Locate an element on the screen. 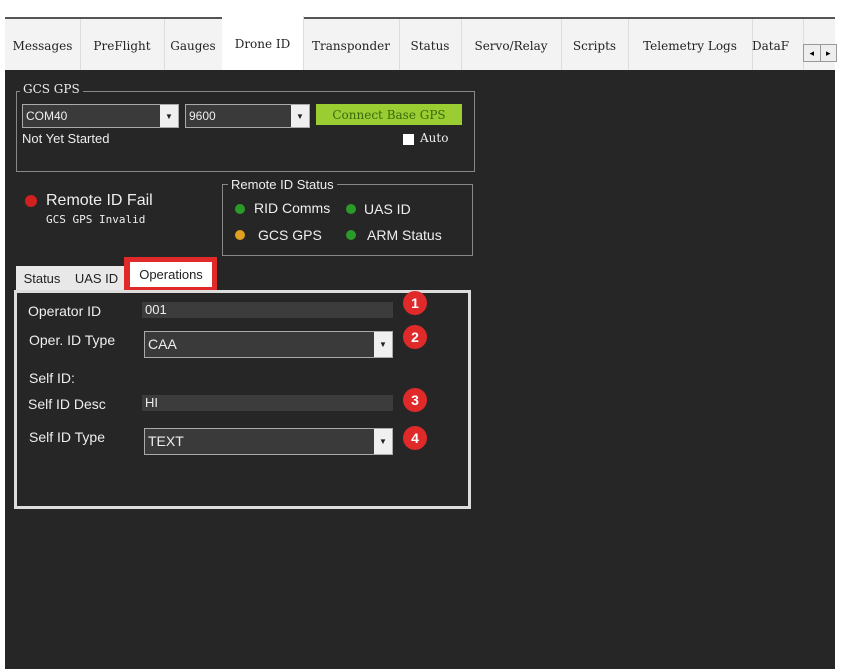  remote-id-status-group is located at coordinates (347, 220).